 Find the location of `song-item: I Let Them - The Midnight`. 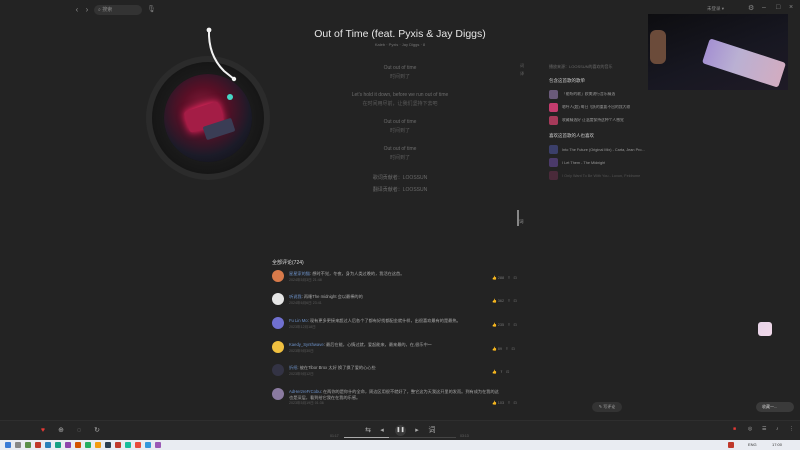

song-item: I Let Them - The Midnight is located at coordinates (599, 162).